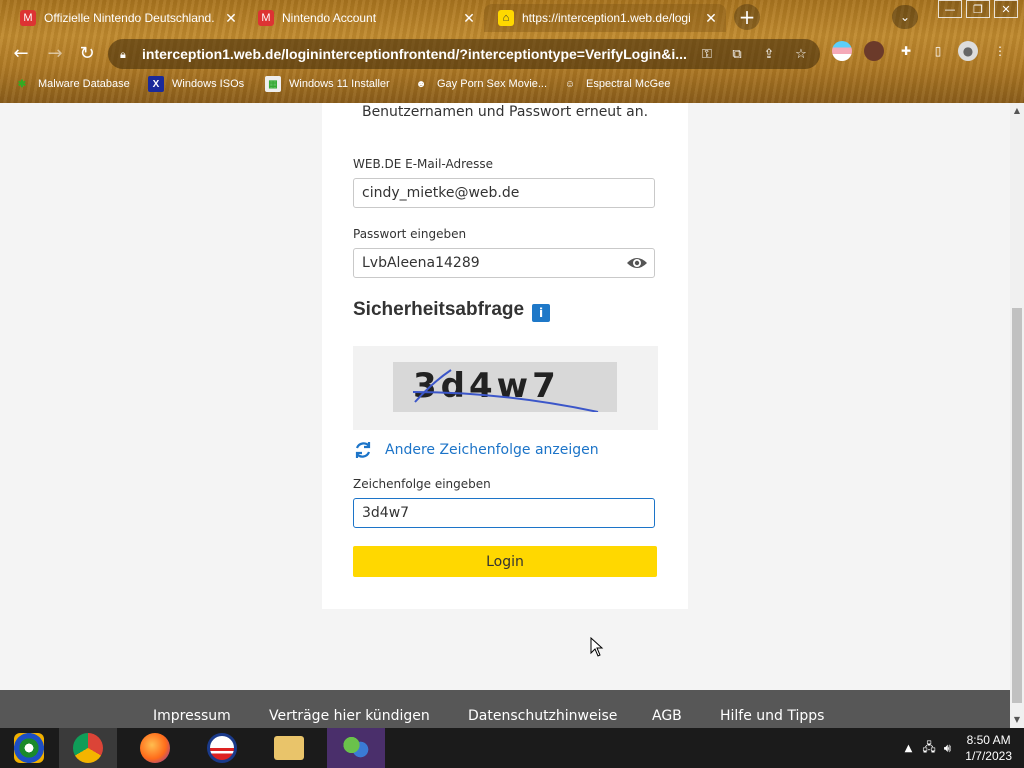  I want to click on captcha-code-input: 3d4w7, so click(504, 513).